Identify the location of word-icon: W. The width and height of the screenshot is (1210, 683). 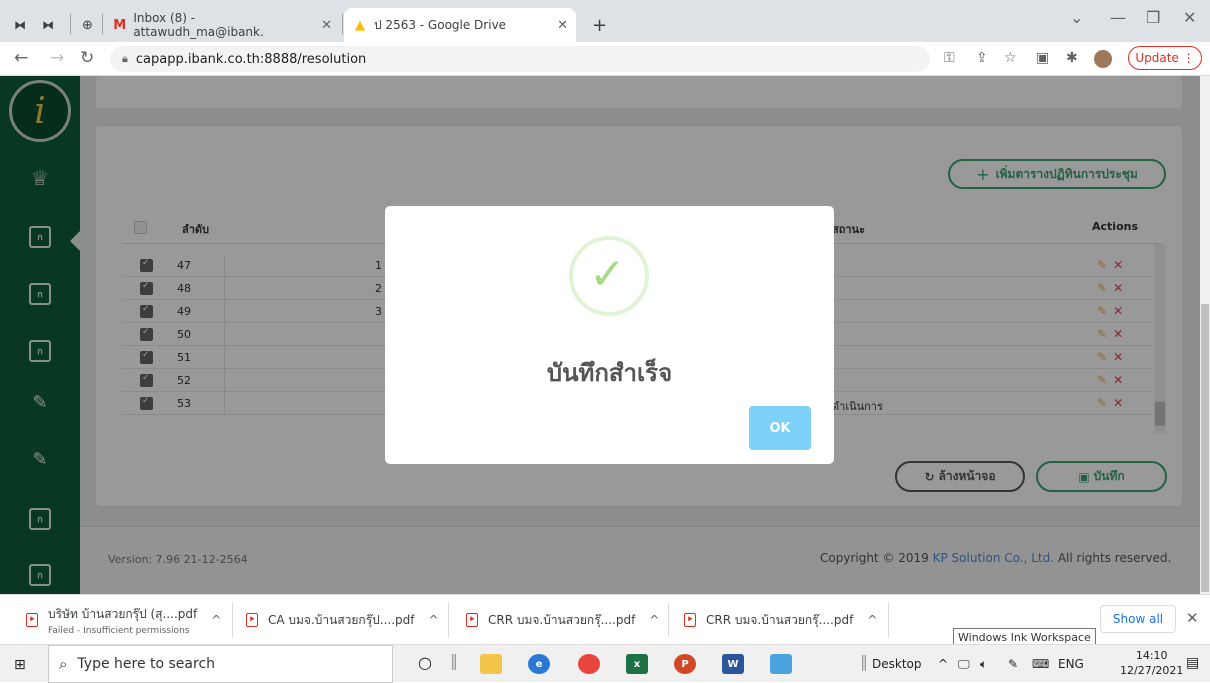
(733, 664).